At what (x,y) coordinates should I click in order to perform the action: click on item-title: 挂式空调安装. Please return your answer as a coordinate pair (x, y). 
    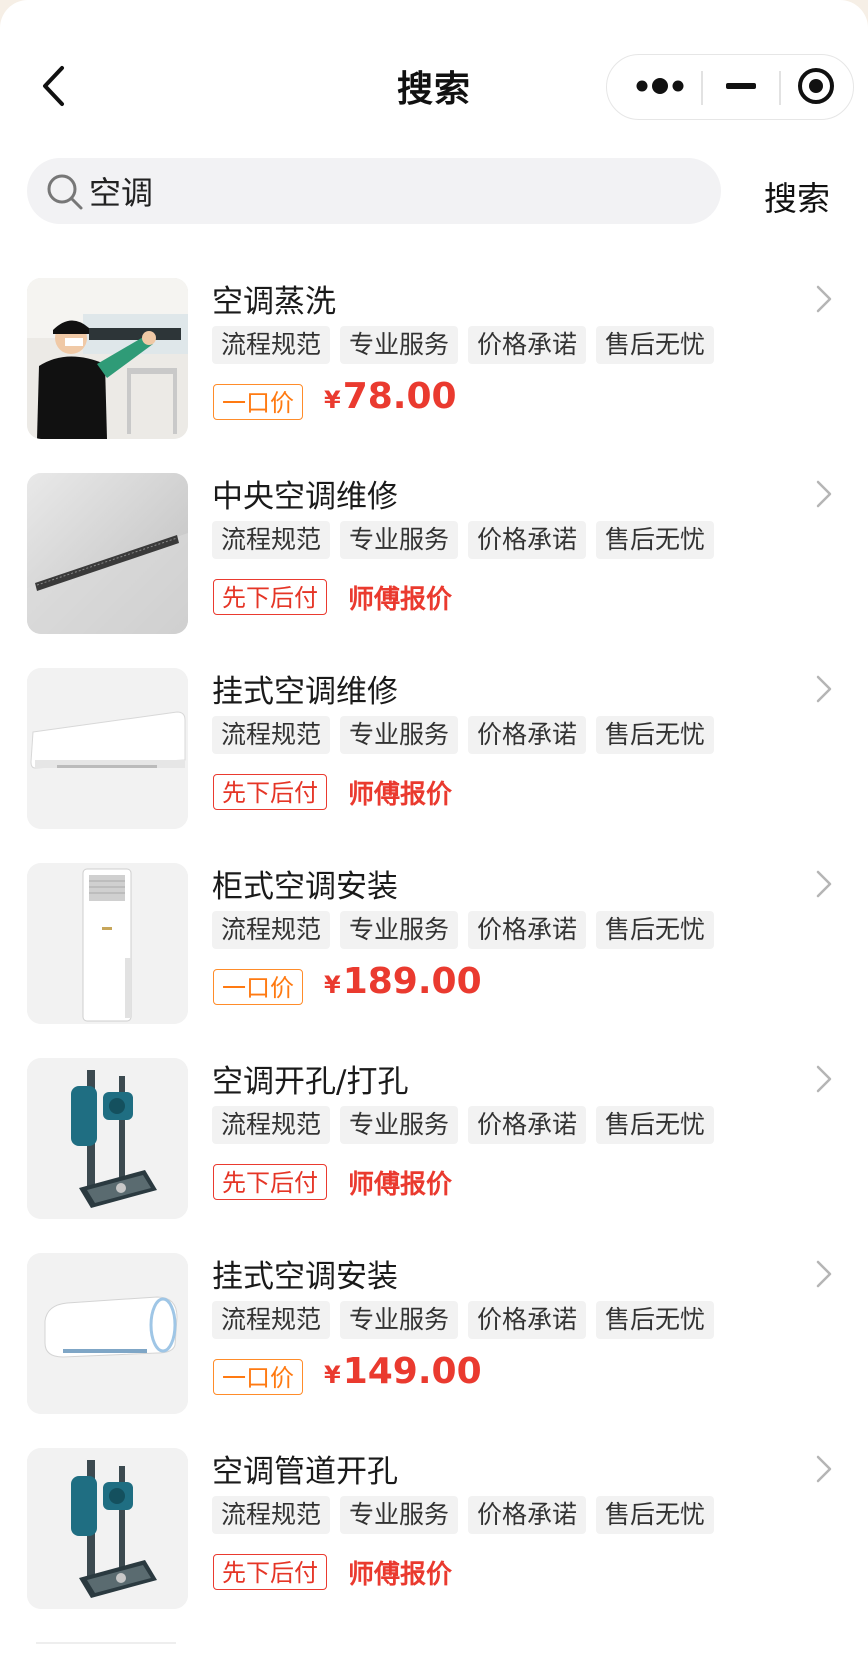
    Looking at the image, I should click on (305, 1277).